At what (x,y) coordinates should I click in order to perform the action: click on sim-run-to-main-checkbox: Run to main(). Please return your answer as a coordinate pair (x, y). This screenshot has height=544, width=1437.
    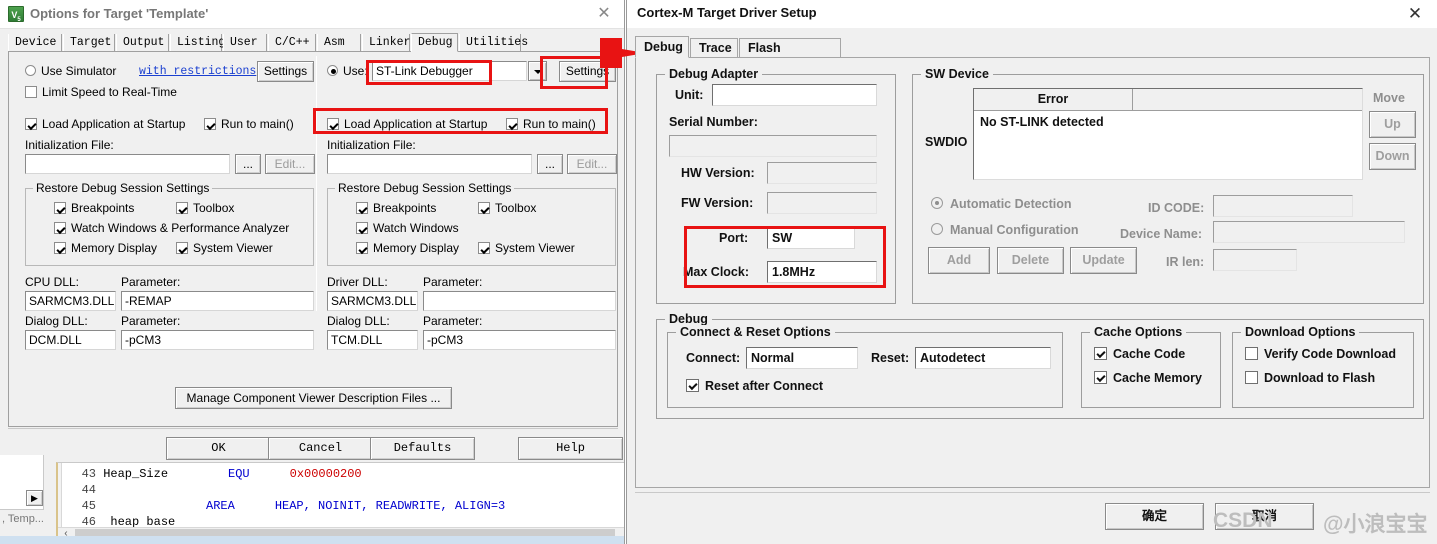
    Looking at the image, I should click on (249, 124).